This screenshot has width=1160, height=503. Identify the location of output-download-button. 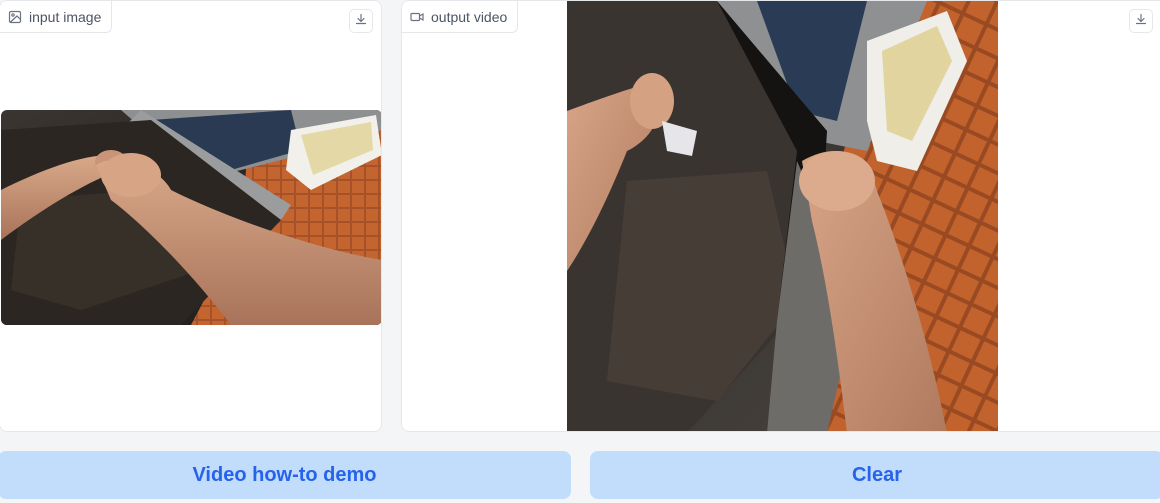
(1141, 21).